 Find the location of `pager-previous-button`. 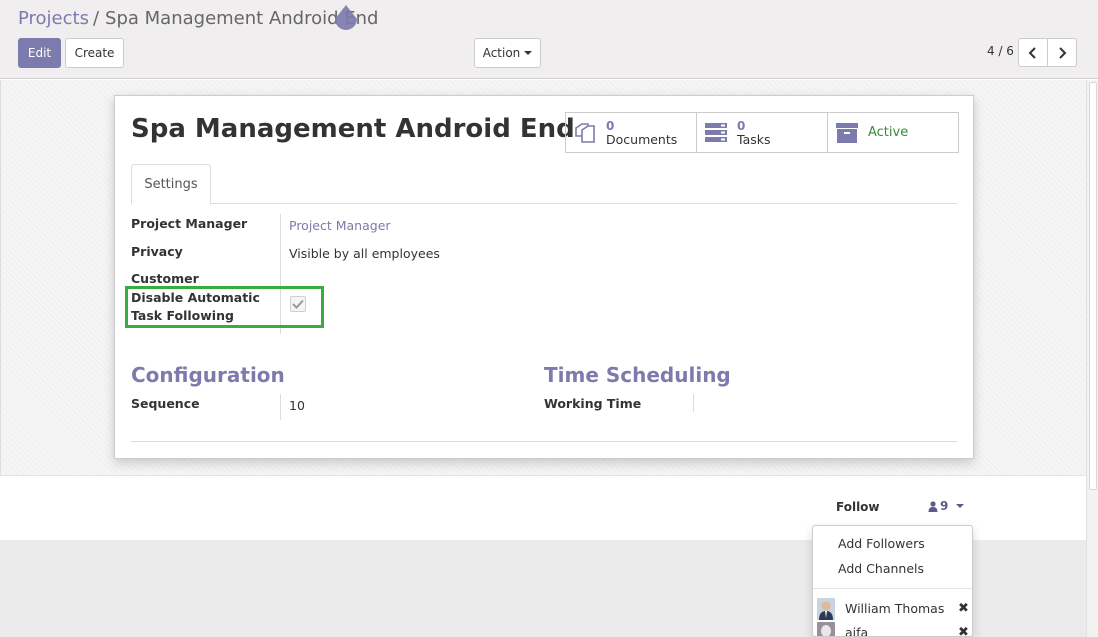

pager-previous-button is located at coordinates (1033, 52).